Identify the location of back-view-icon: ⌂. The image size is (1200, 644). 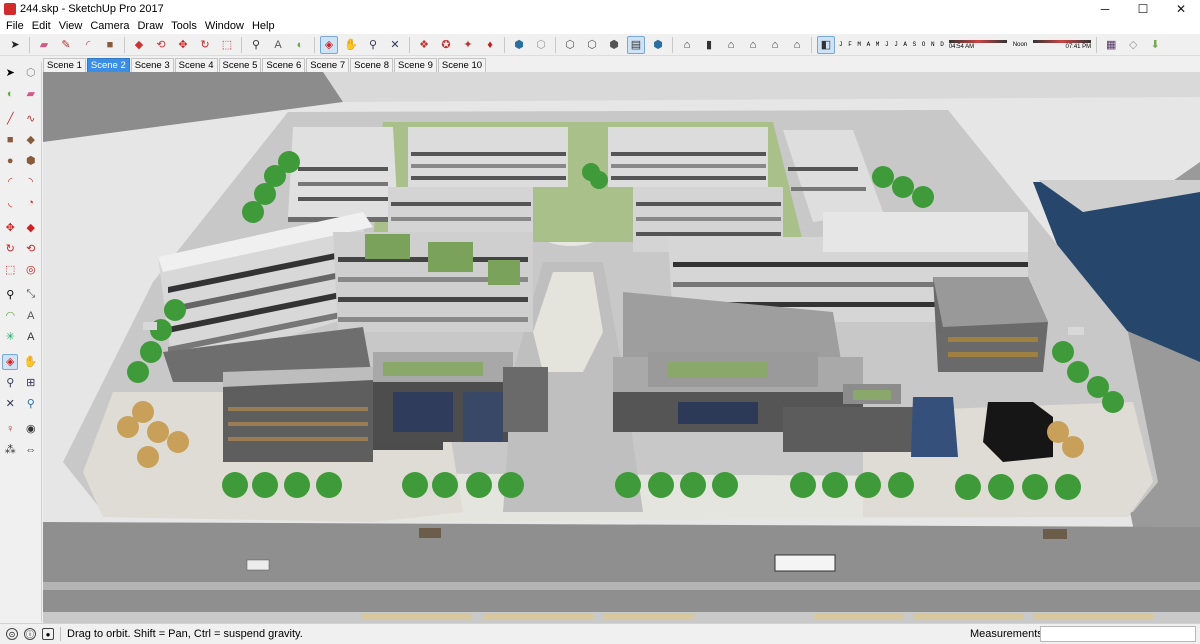
(775, 45).